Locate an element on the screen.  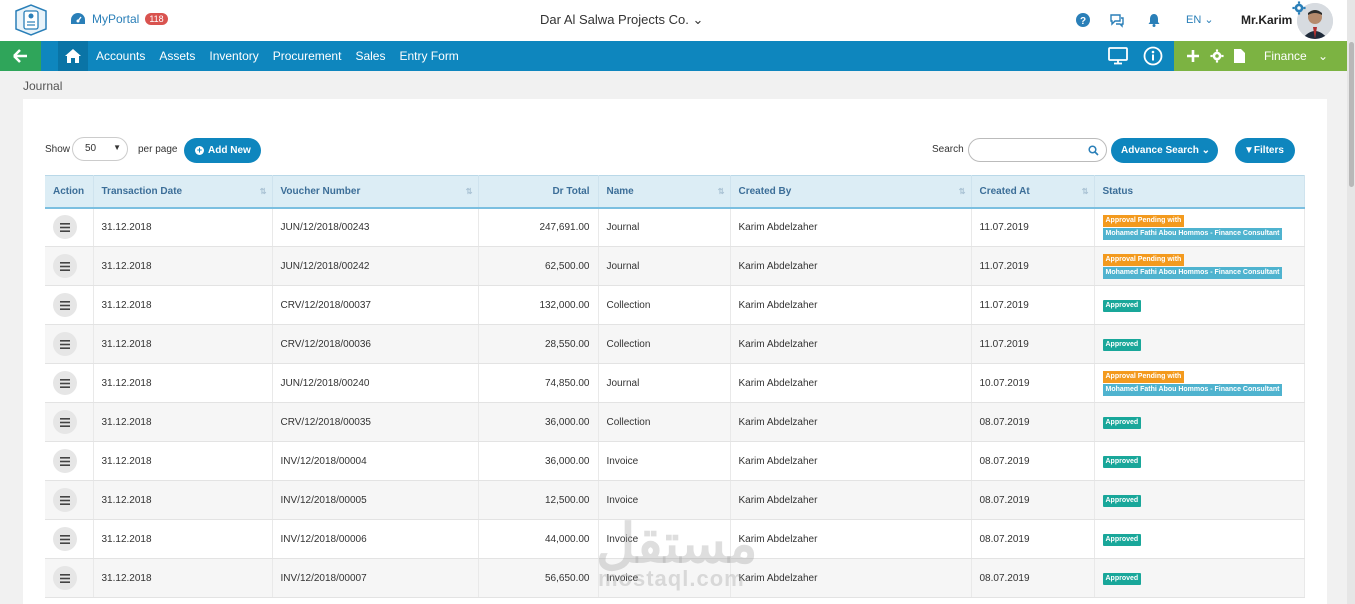
bell-icon is located at coordinates (1154, 20).